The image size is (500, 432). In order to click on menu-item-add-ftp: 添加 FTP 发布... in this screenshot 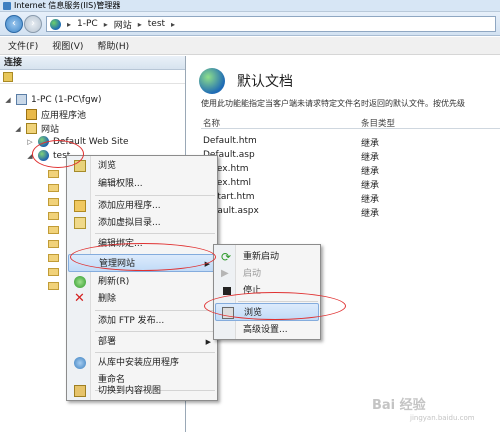, I will do `click(142, 321)`.